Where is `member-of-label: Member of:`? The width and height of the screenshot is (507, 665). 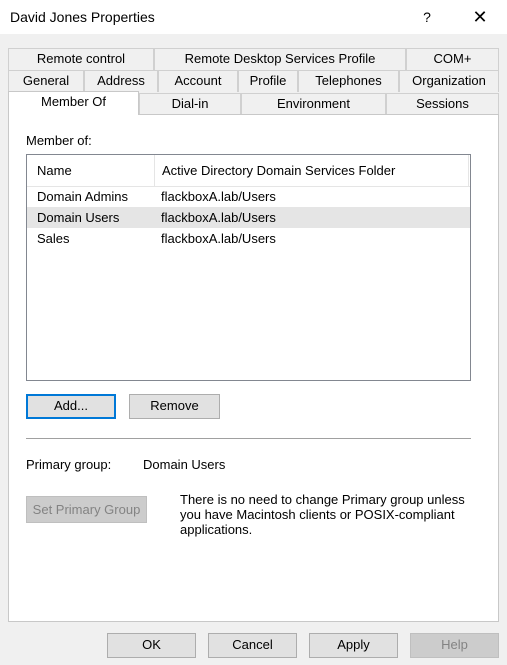 member-of-label: Member of: is located at coordinates (59, 140).